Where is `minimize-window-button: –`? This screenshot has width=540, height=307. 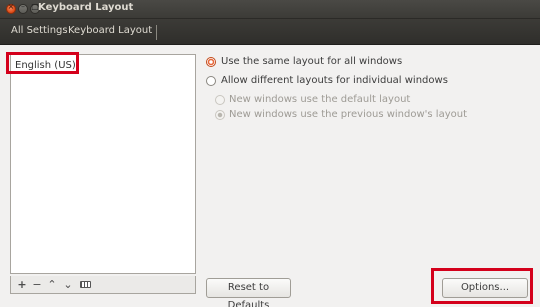 minimize-window-button: – is located at coordinates (23, 8).